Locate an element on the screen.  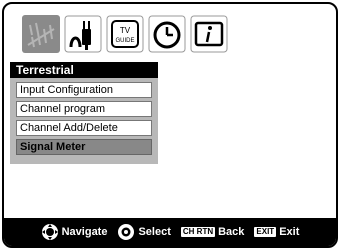
tab-tv-guide: TV GUIDE is located at coordinates (125, 34).